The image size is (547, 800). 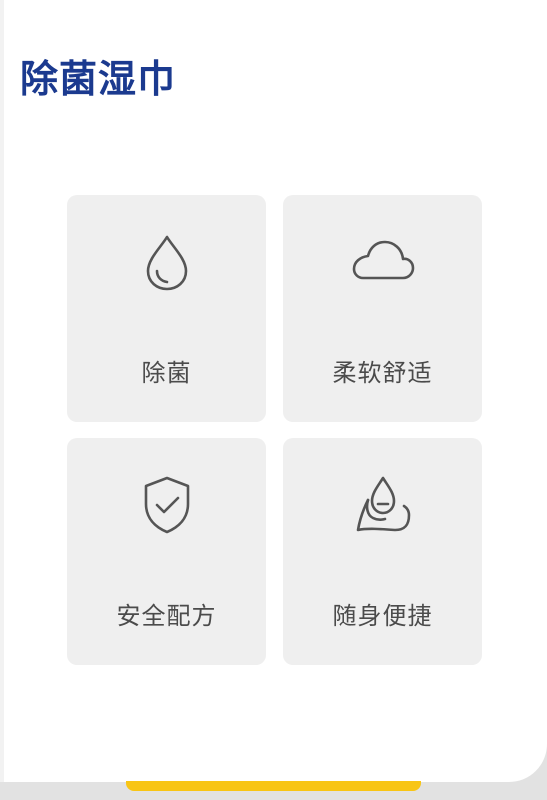 I want to click on yellow-accent-strip, so click(x=273, y=786).